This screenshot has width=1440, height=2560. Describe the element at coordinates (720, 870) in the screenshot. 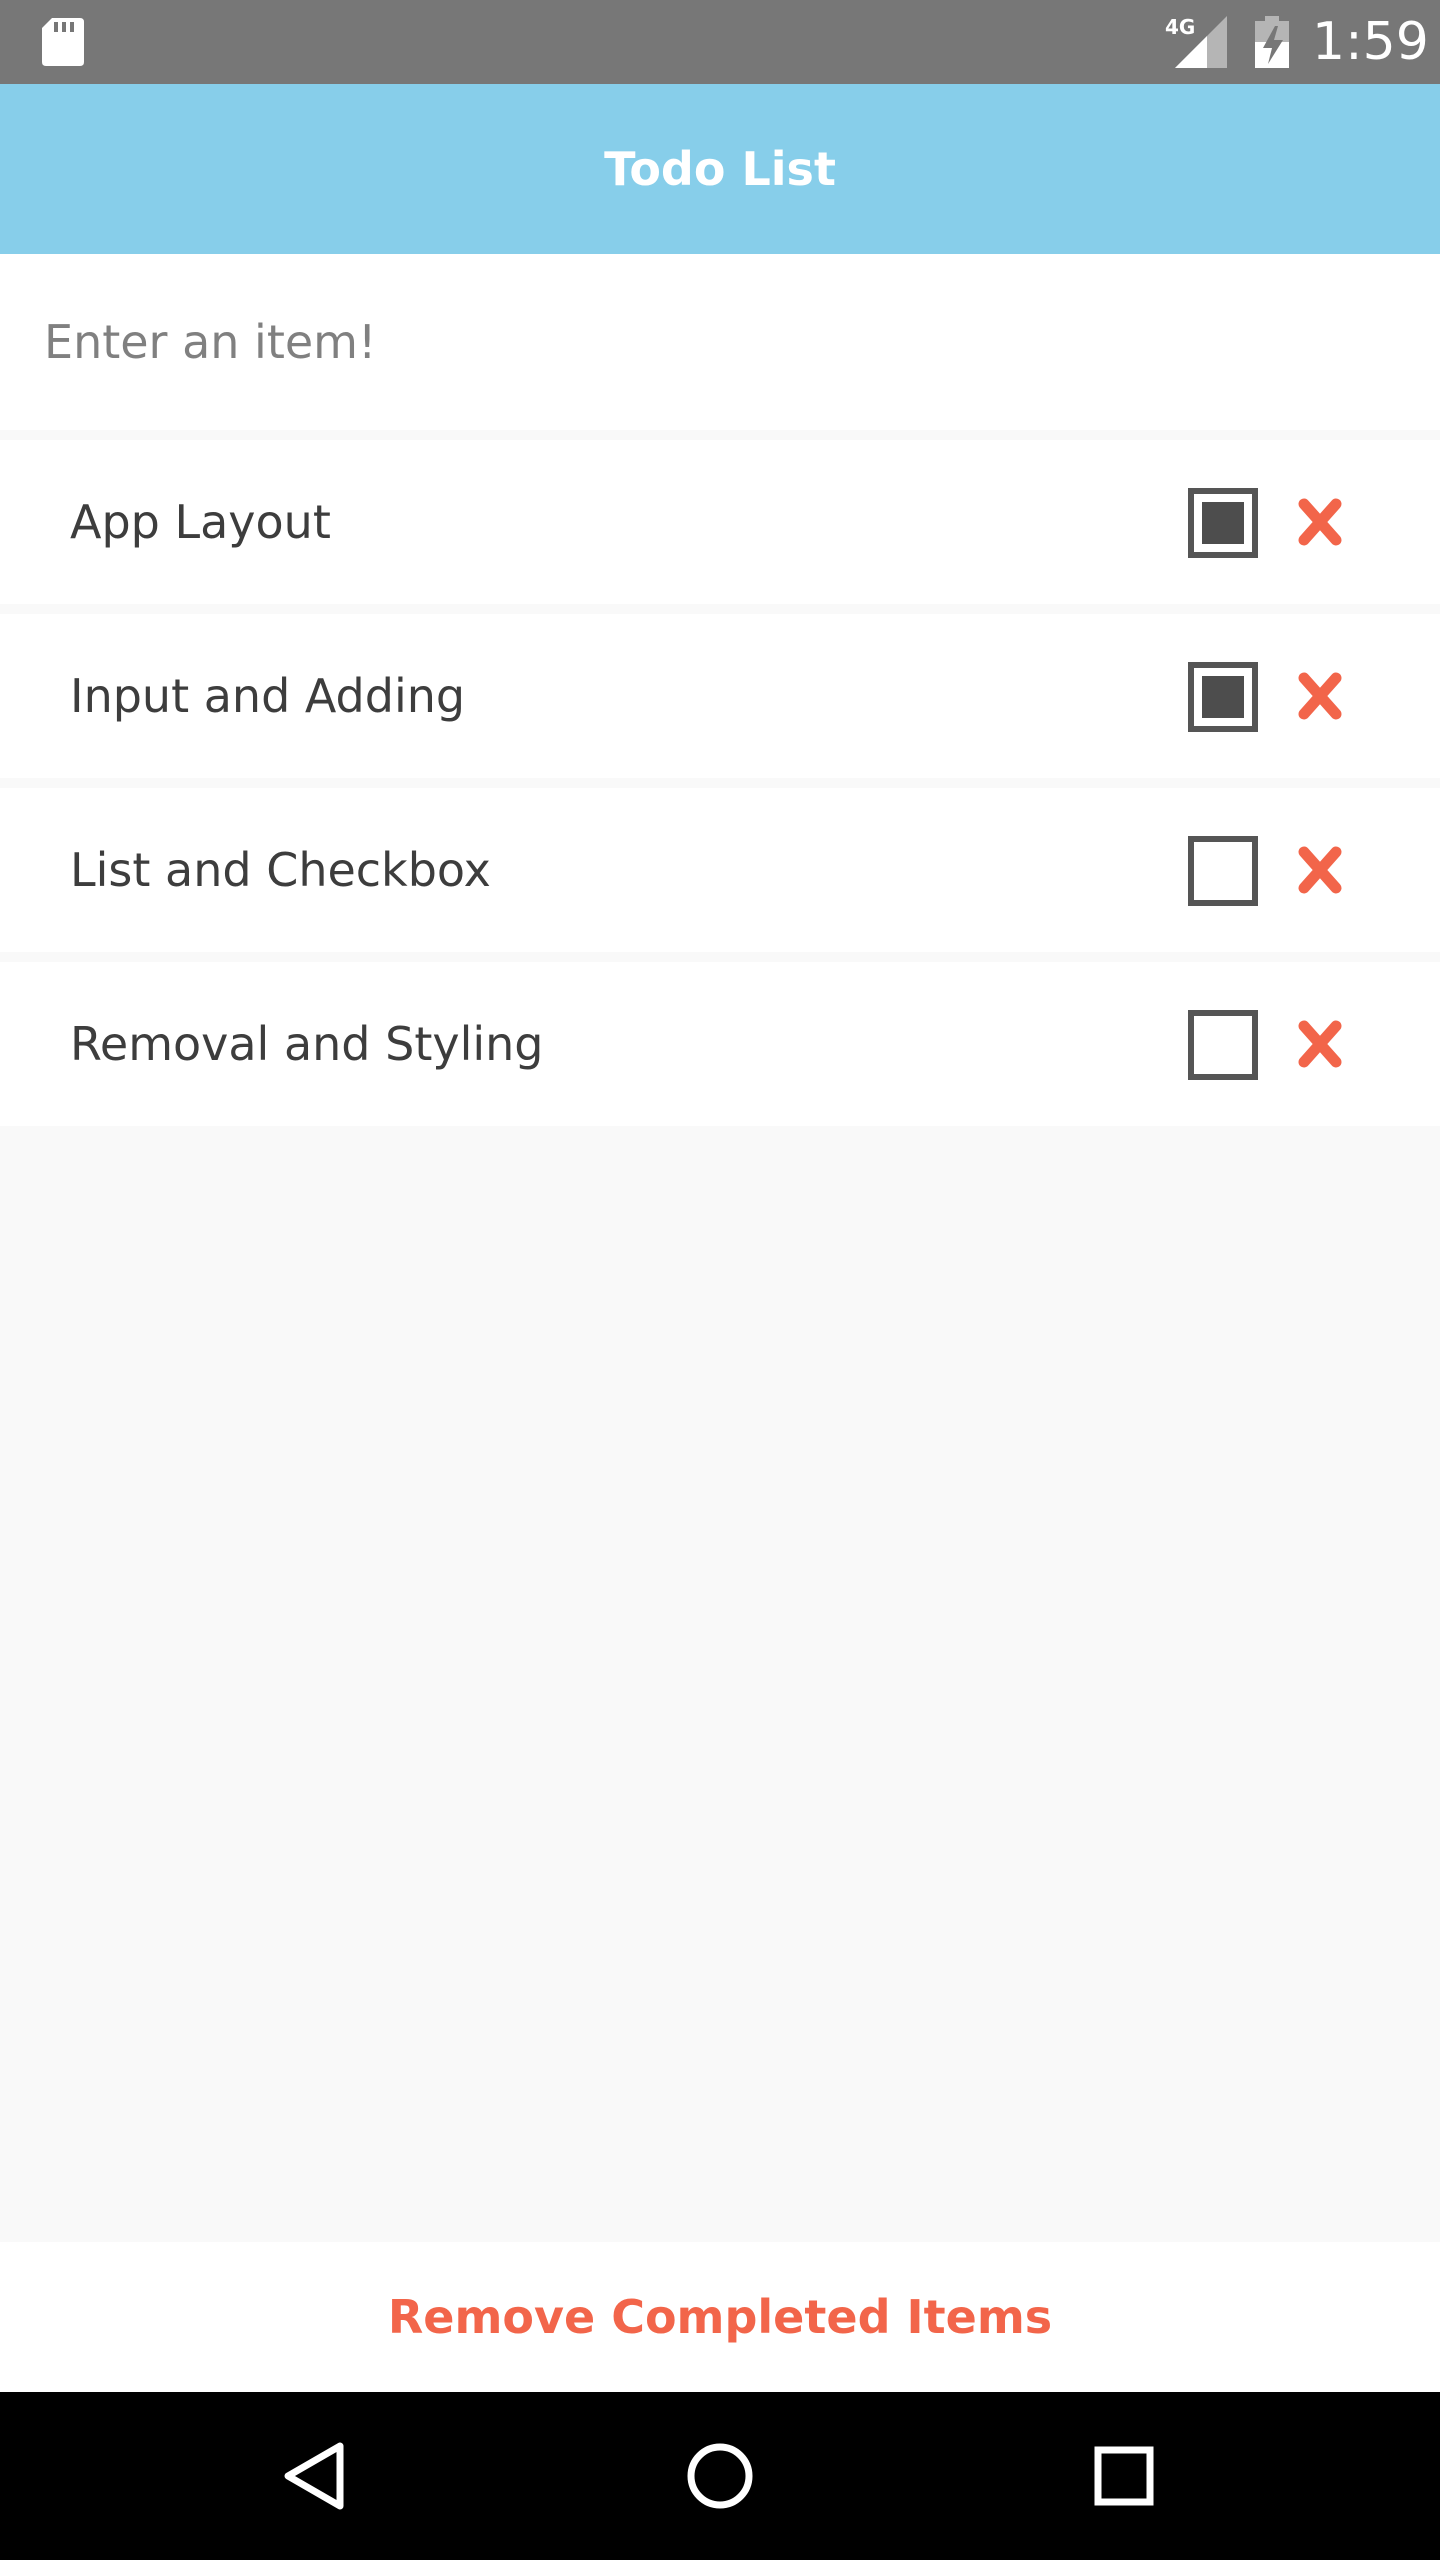

I see `todo-item: List and Checkbox` at that location.